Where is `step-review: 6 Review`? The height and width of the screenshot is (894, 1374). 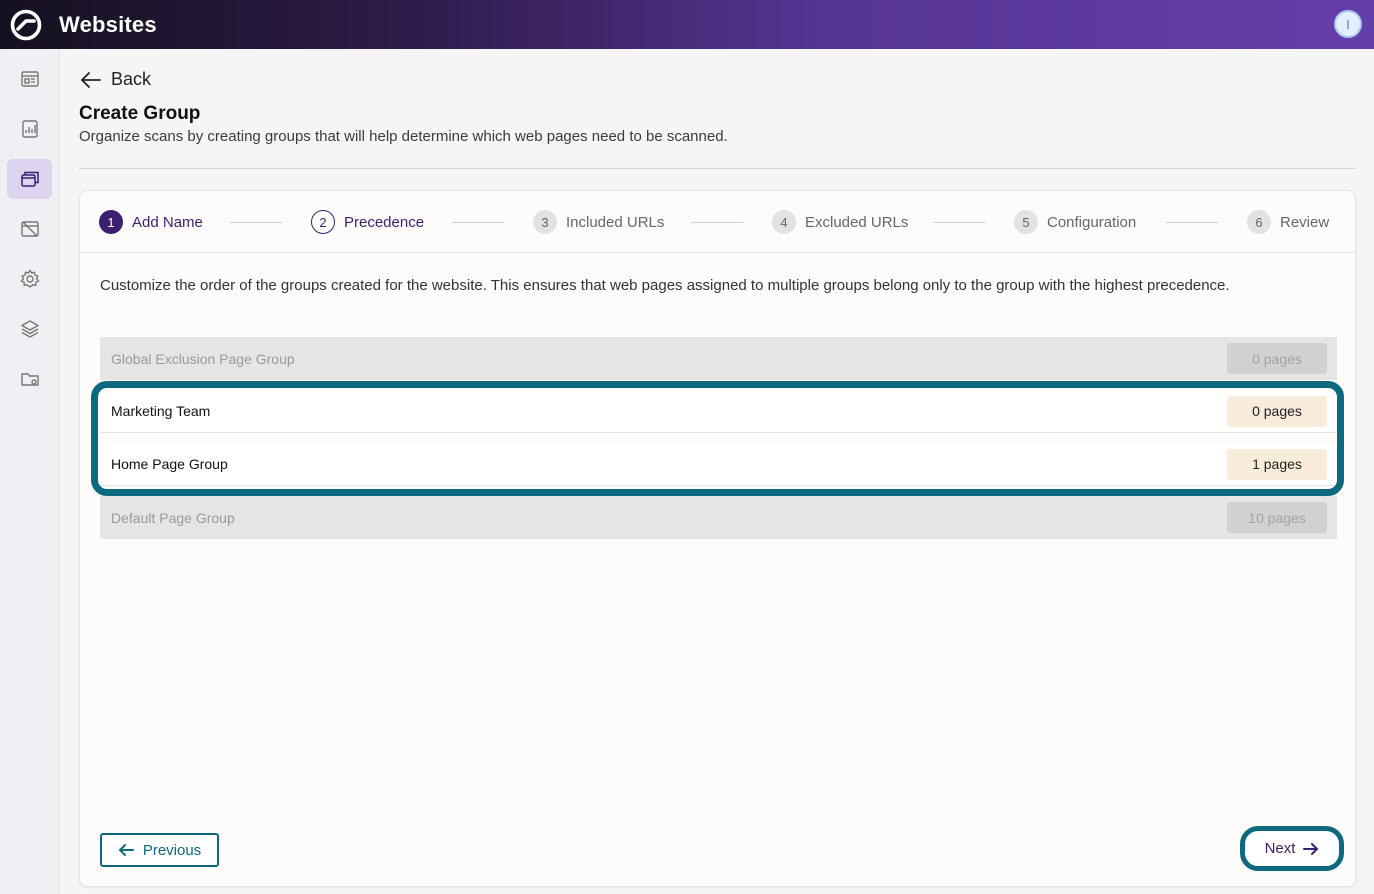 step-review: 6 Review is located at coordinates (1288, 222).